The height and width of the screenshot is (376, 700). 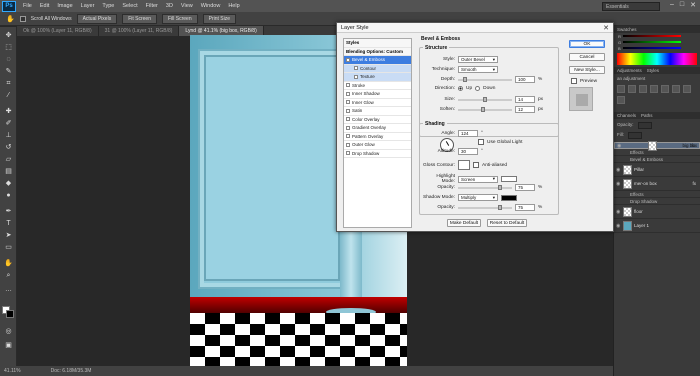 What do you see at coordinates (8, 147) in the screenshot?
I see `history-brush-icon: ↺` at bounding box center [8, 147].